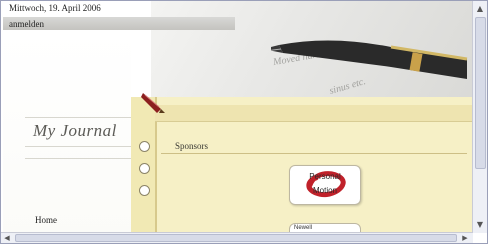  Describe the element at coordinates (7, 238) in the screenshot. I see `scroll-left-icon: ◀` at that location.